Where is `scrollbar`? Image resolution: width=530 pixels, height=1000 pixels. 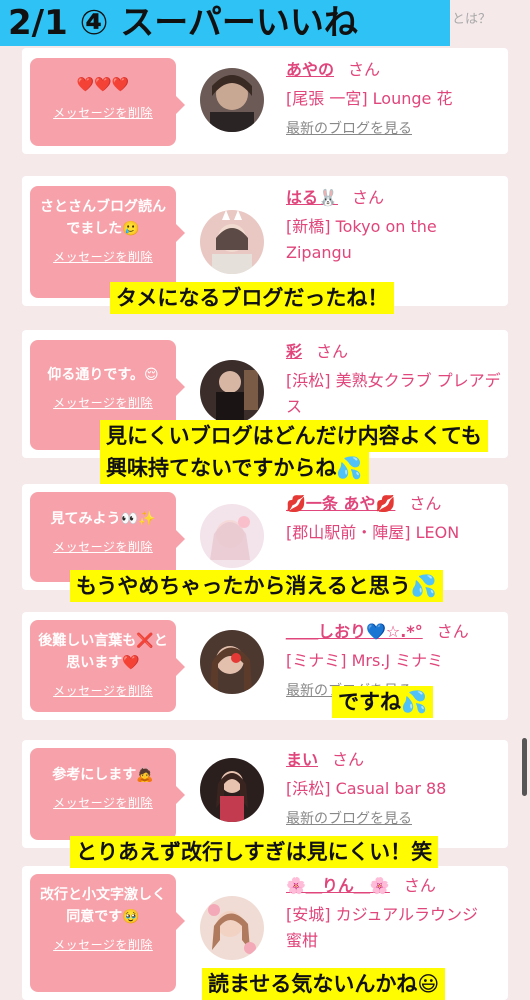
scrollbar is located at coordinates (524, 767).